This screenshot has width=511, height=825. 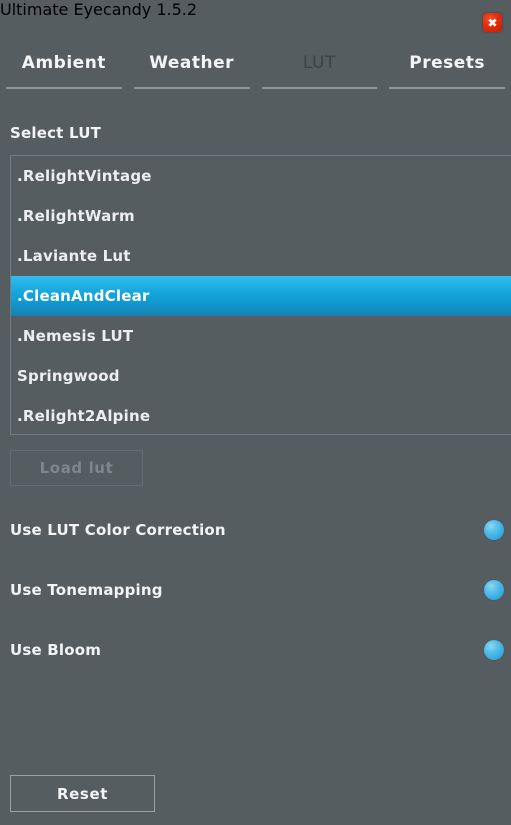 I want to click on list-item-label: .CleanAndClear, so click(x=83, y=296).